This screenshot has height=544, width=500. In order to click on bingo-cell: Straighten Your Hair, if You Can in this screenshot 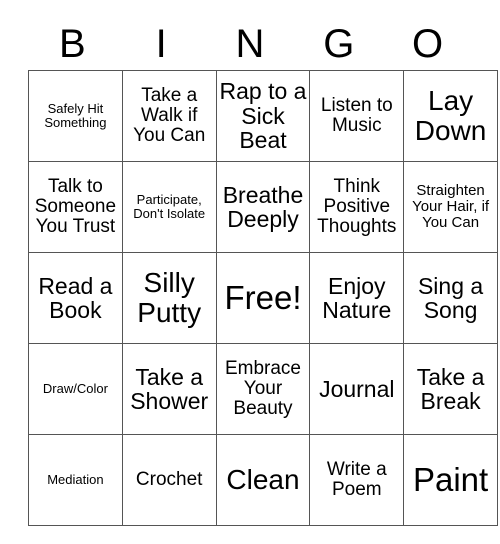, I will do `click(450, 207)`.